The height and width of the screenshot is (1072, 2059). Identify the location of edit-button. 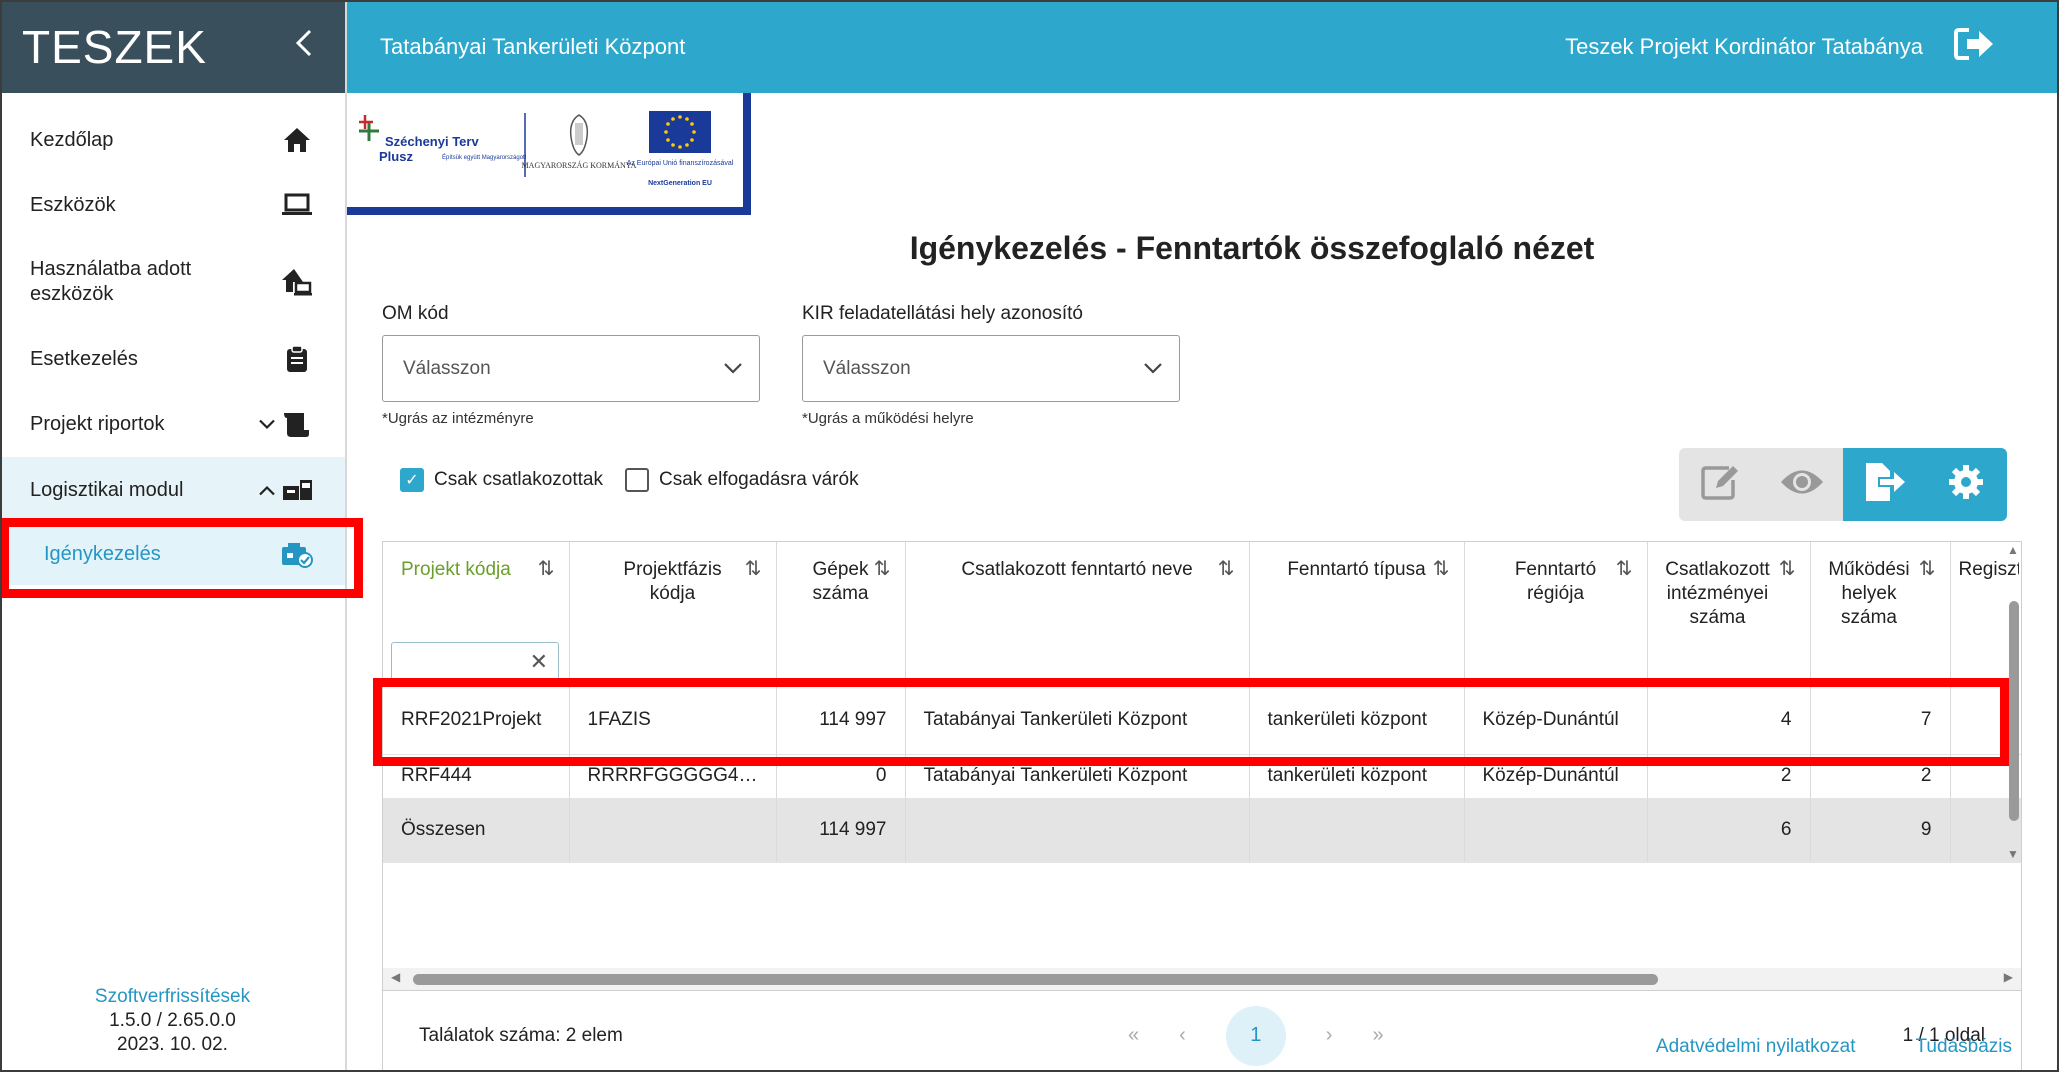
(1720, 484).